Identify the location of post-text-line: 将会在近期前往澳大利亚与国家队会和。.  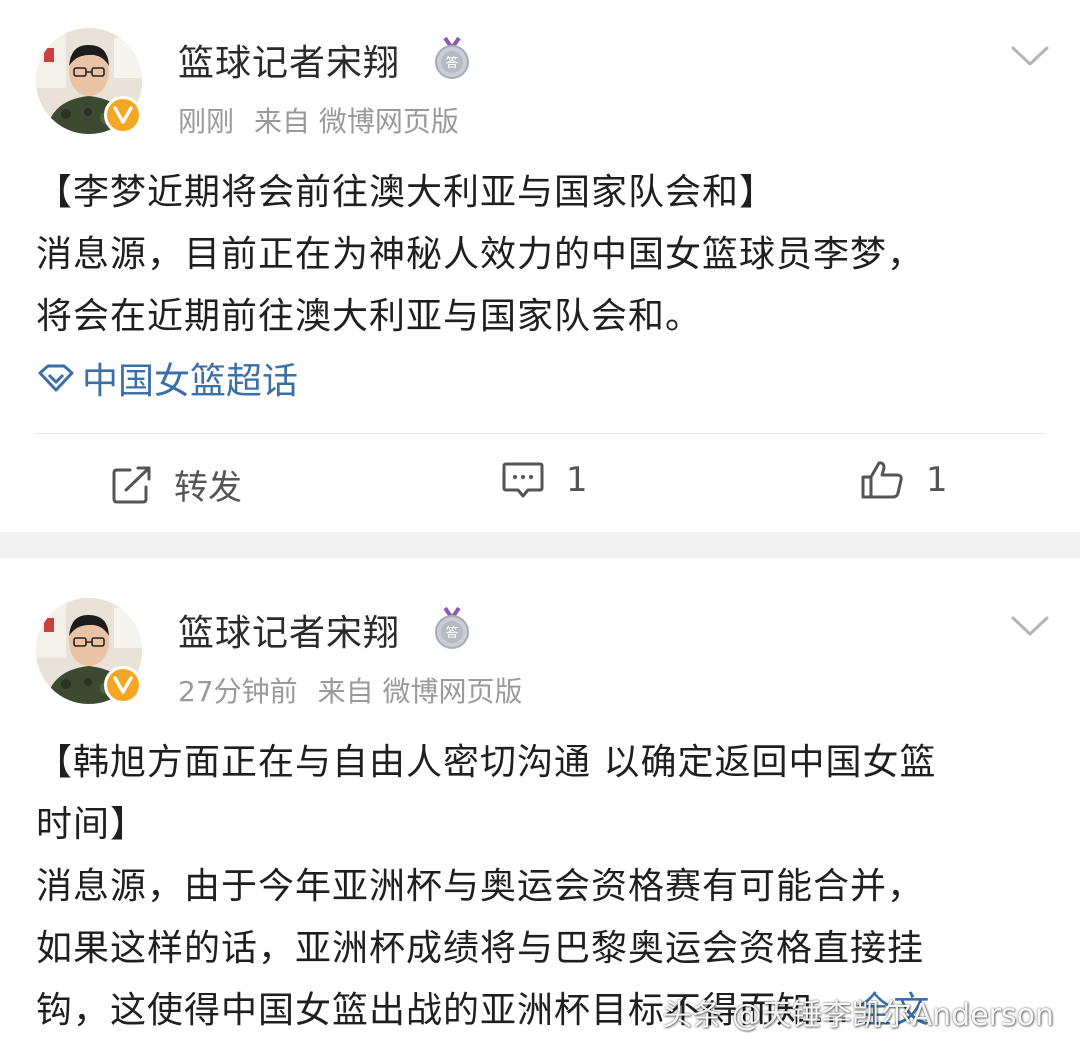
(369, 316).